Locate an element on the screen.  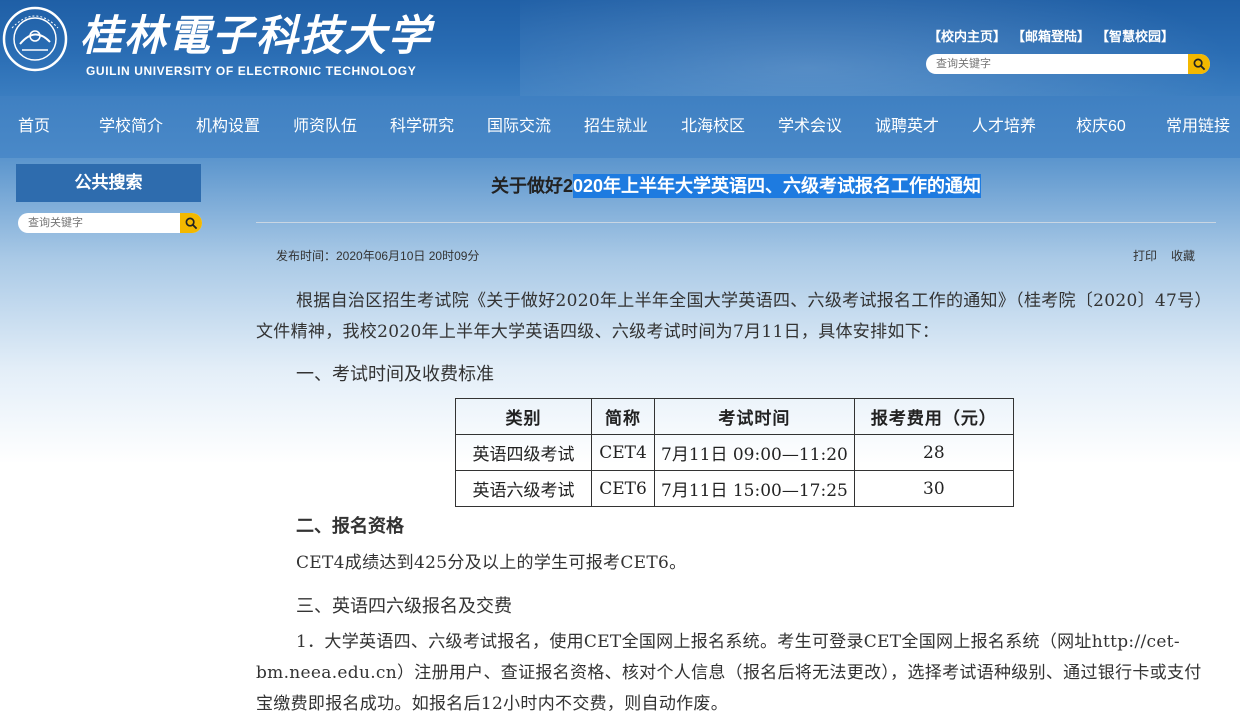
sidebar-search is located at coordinates (110, 223).